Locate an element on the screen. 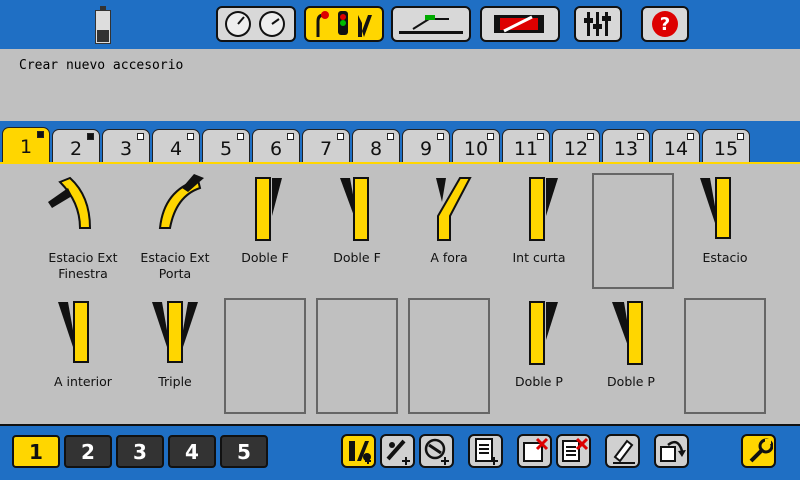 Image resolution: width=800 pixels, height=480 pixels. accessory-row1-2: Estacio Ext Porta is located at coordinates (175, 232).